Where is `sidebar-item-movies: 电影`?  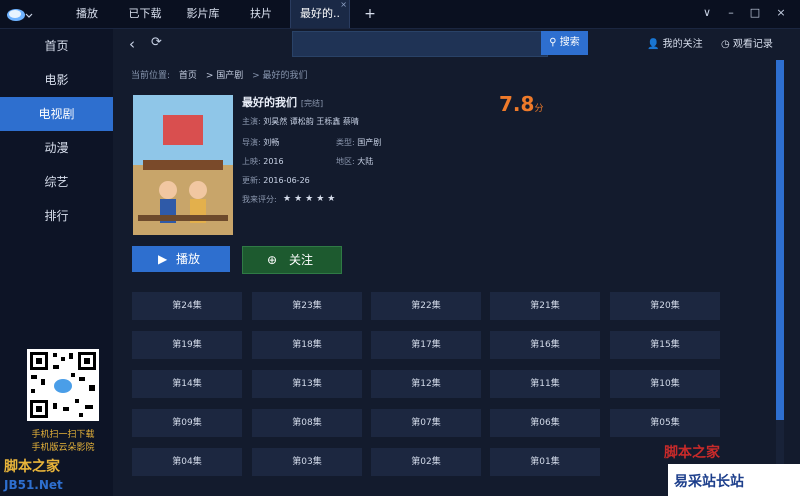 sidebar-item-movies: 电影 is located at coordinates (56, 80).